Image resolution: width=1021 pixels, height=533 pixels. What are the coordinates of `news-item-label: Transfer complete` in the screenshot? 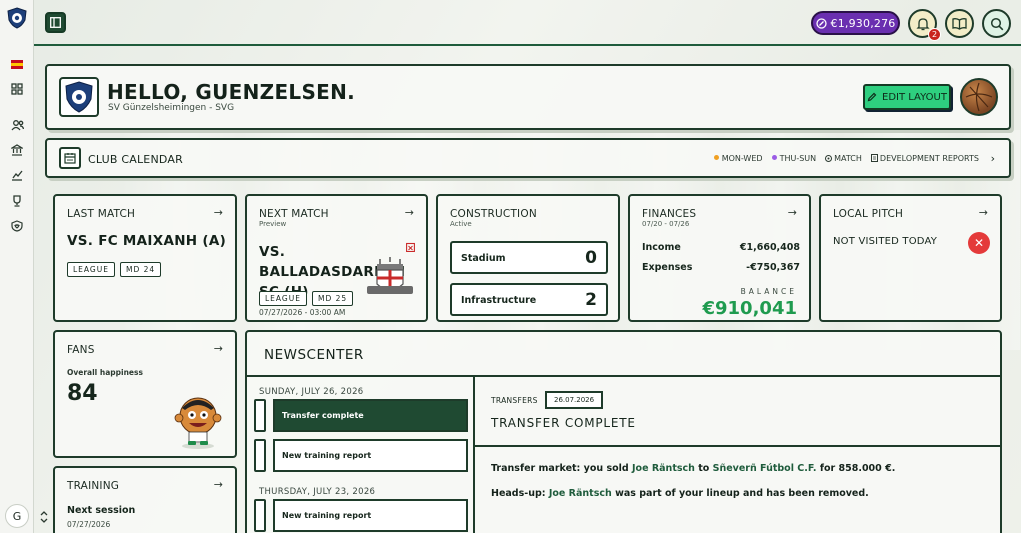 It's located at (323, 415).